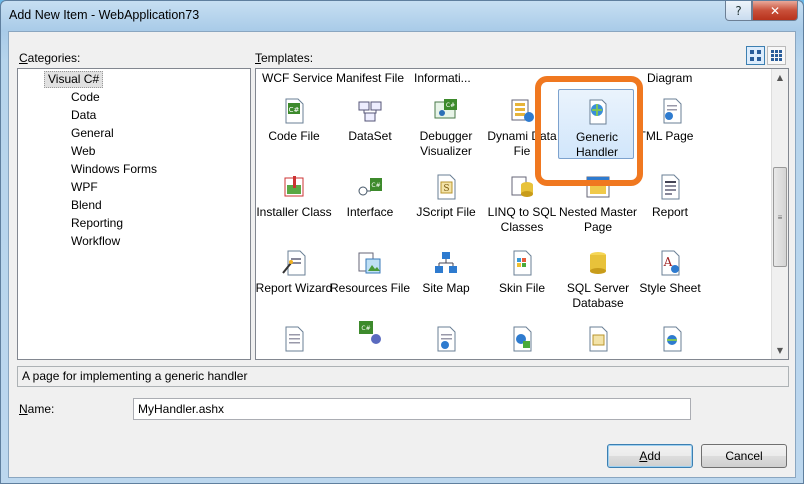  Describe the element at coordinates (370, 212) in the screenshot. I see `template-label: Interface` at that location.